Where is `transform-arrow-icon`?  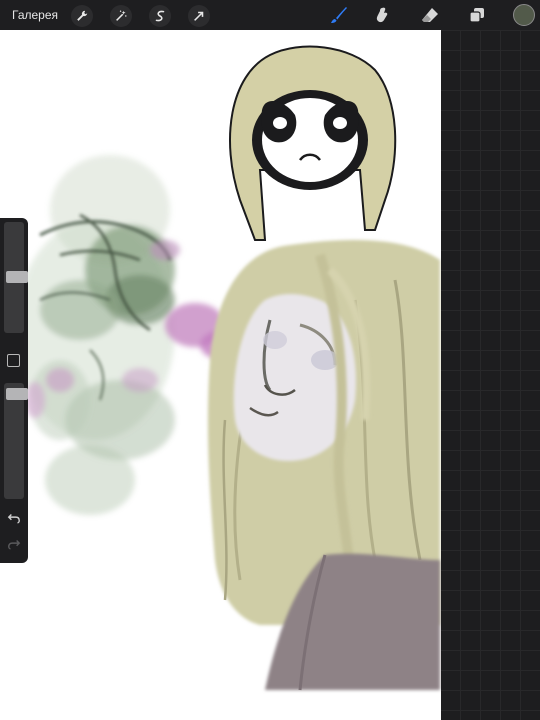
transform-arrow-icon is located at coordinates (199, 16).